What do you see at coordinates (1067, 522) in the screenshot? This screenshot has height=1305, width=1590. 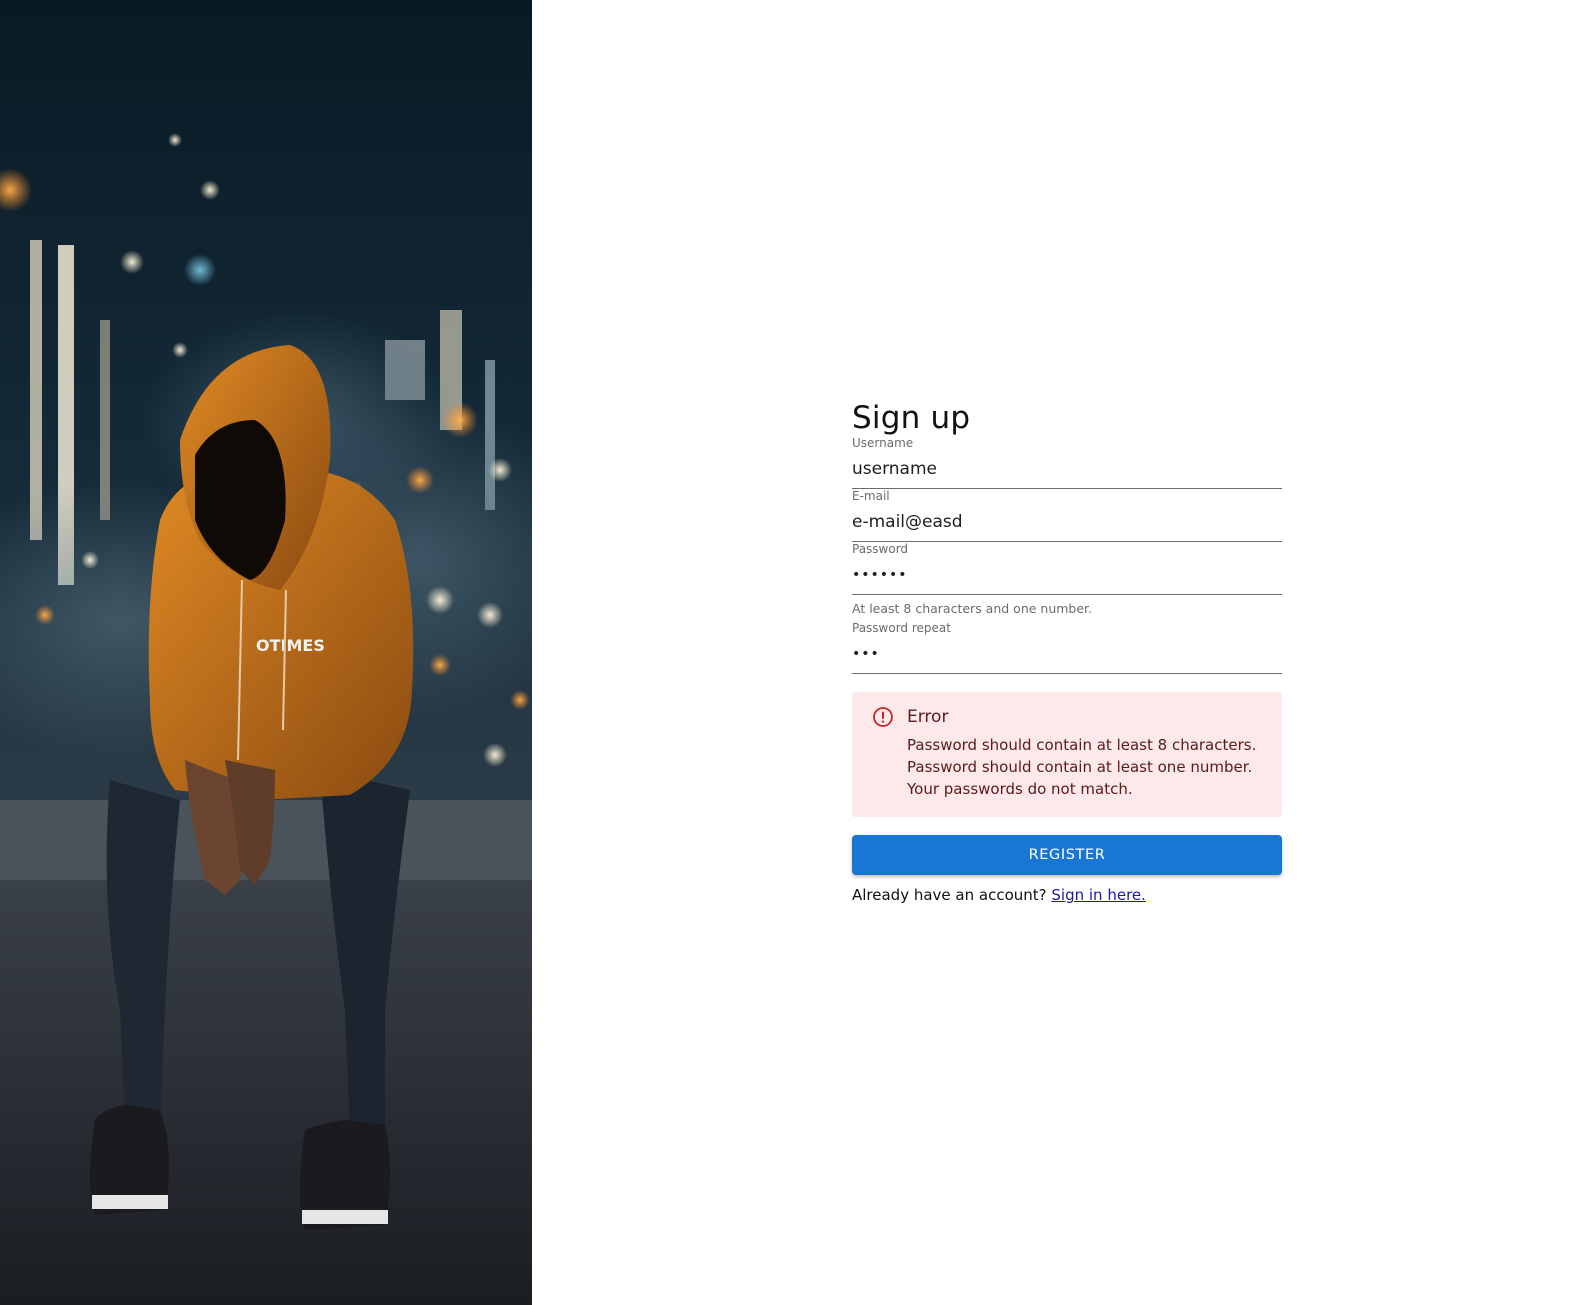 I see `email-input` at bounding box center [1067, 522].